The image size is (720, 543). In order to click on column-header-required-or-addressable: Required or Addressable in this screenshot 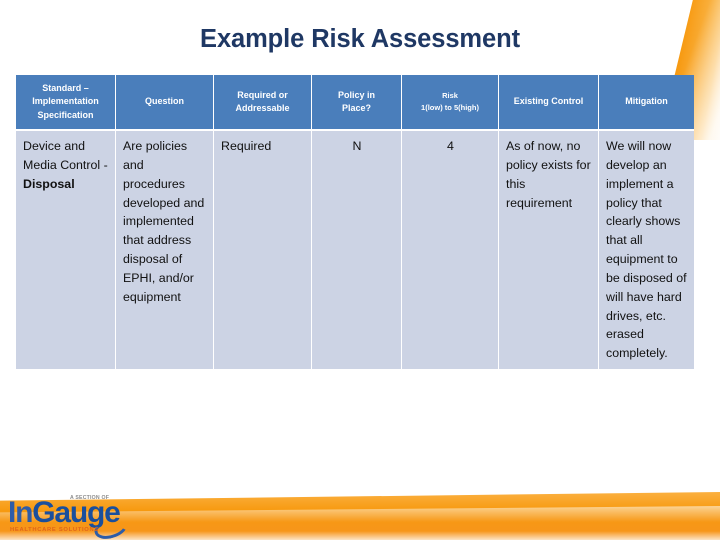, I will do `click(262, 102)`.